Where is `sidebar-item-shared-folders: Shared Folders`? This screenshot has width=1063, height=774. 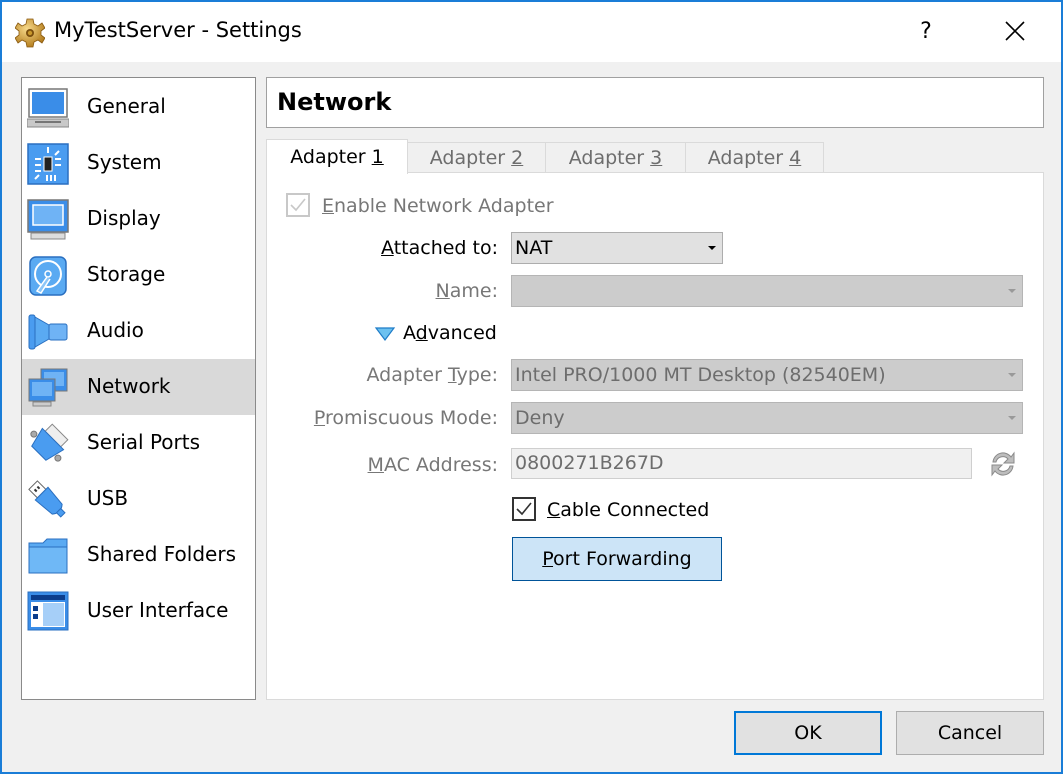 sidebar-item-shared-folders: Shared Folders is located at coordinates (138, 555).